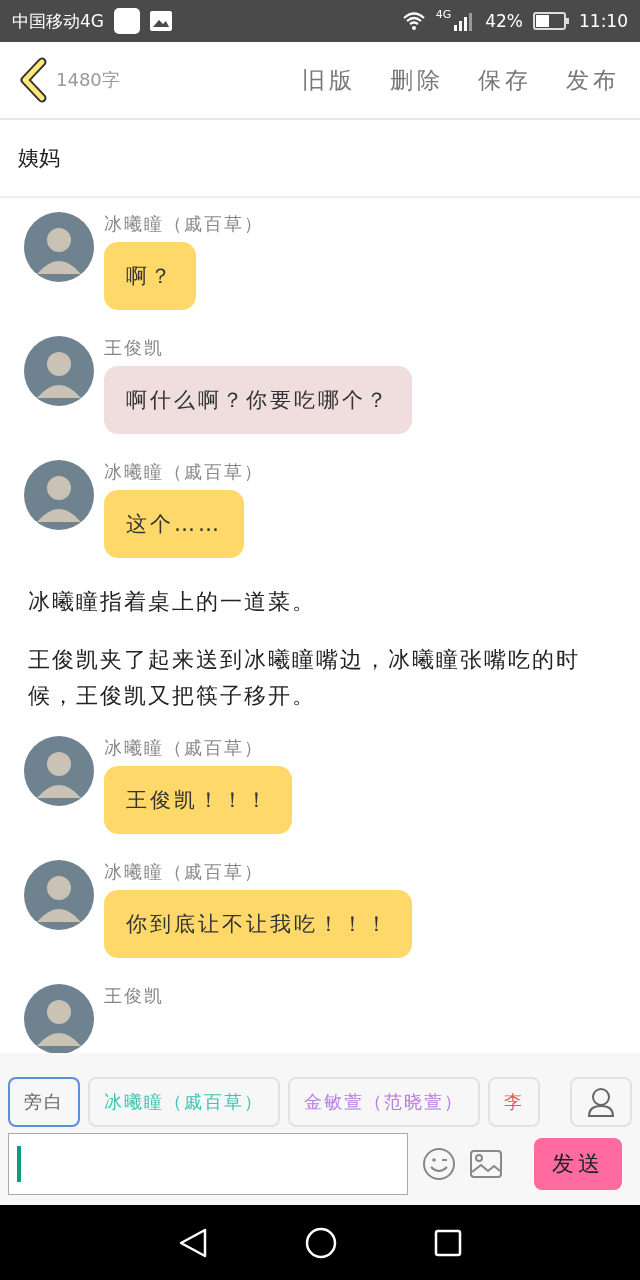 The height and width of the screenshot is (1280, 640). What do you see at coordinates (304, 678) in the screenshot?
I see `narration-text: 王俊凯夹了起来送到冰曦瞳嘴边，冰曦瞳张嘴吃的时候，王俊凯又把筷子移开。` at bounding box center [304, 678].